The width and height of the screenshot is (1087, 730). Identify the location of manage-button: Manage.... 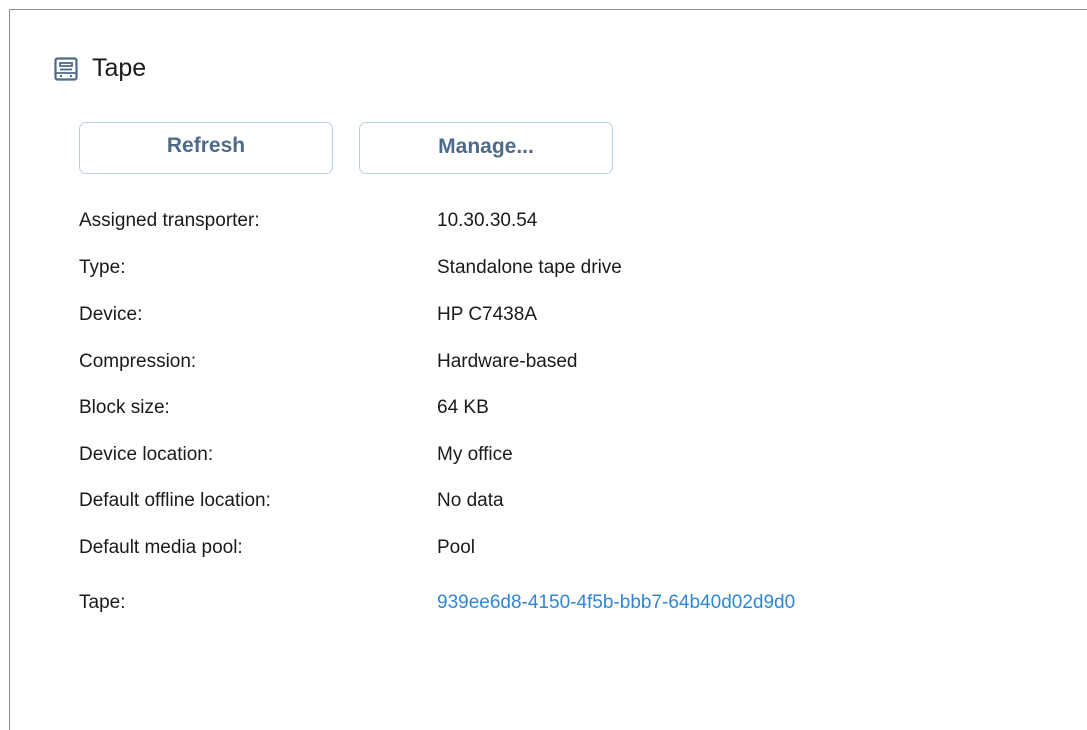
(486, 148).